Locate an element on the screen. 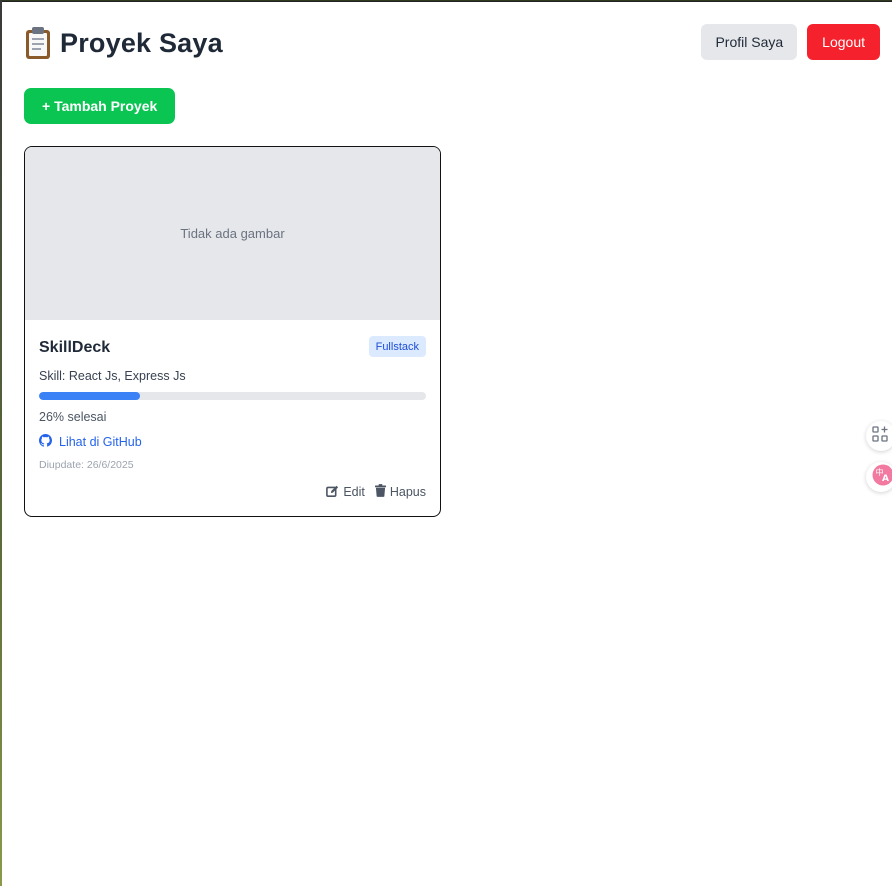  card-actions: Edit Hapus is located at coordinates (376, 492).